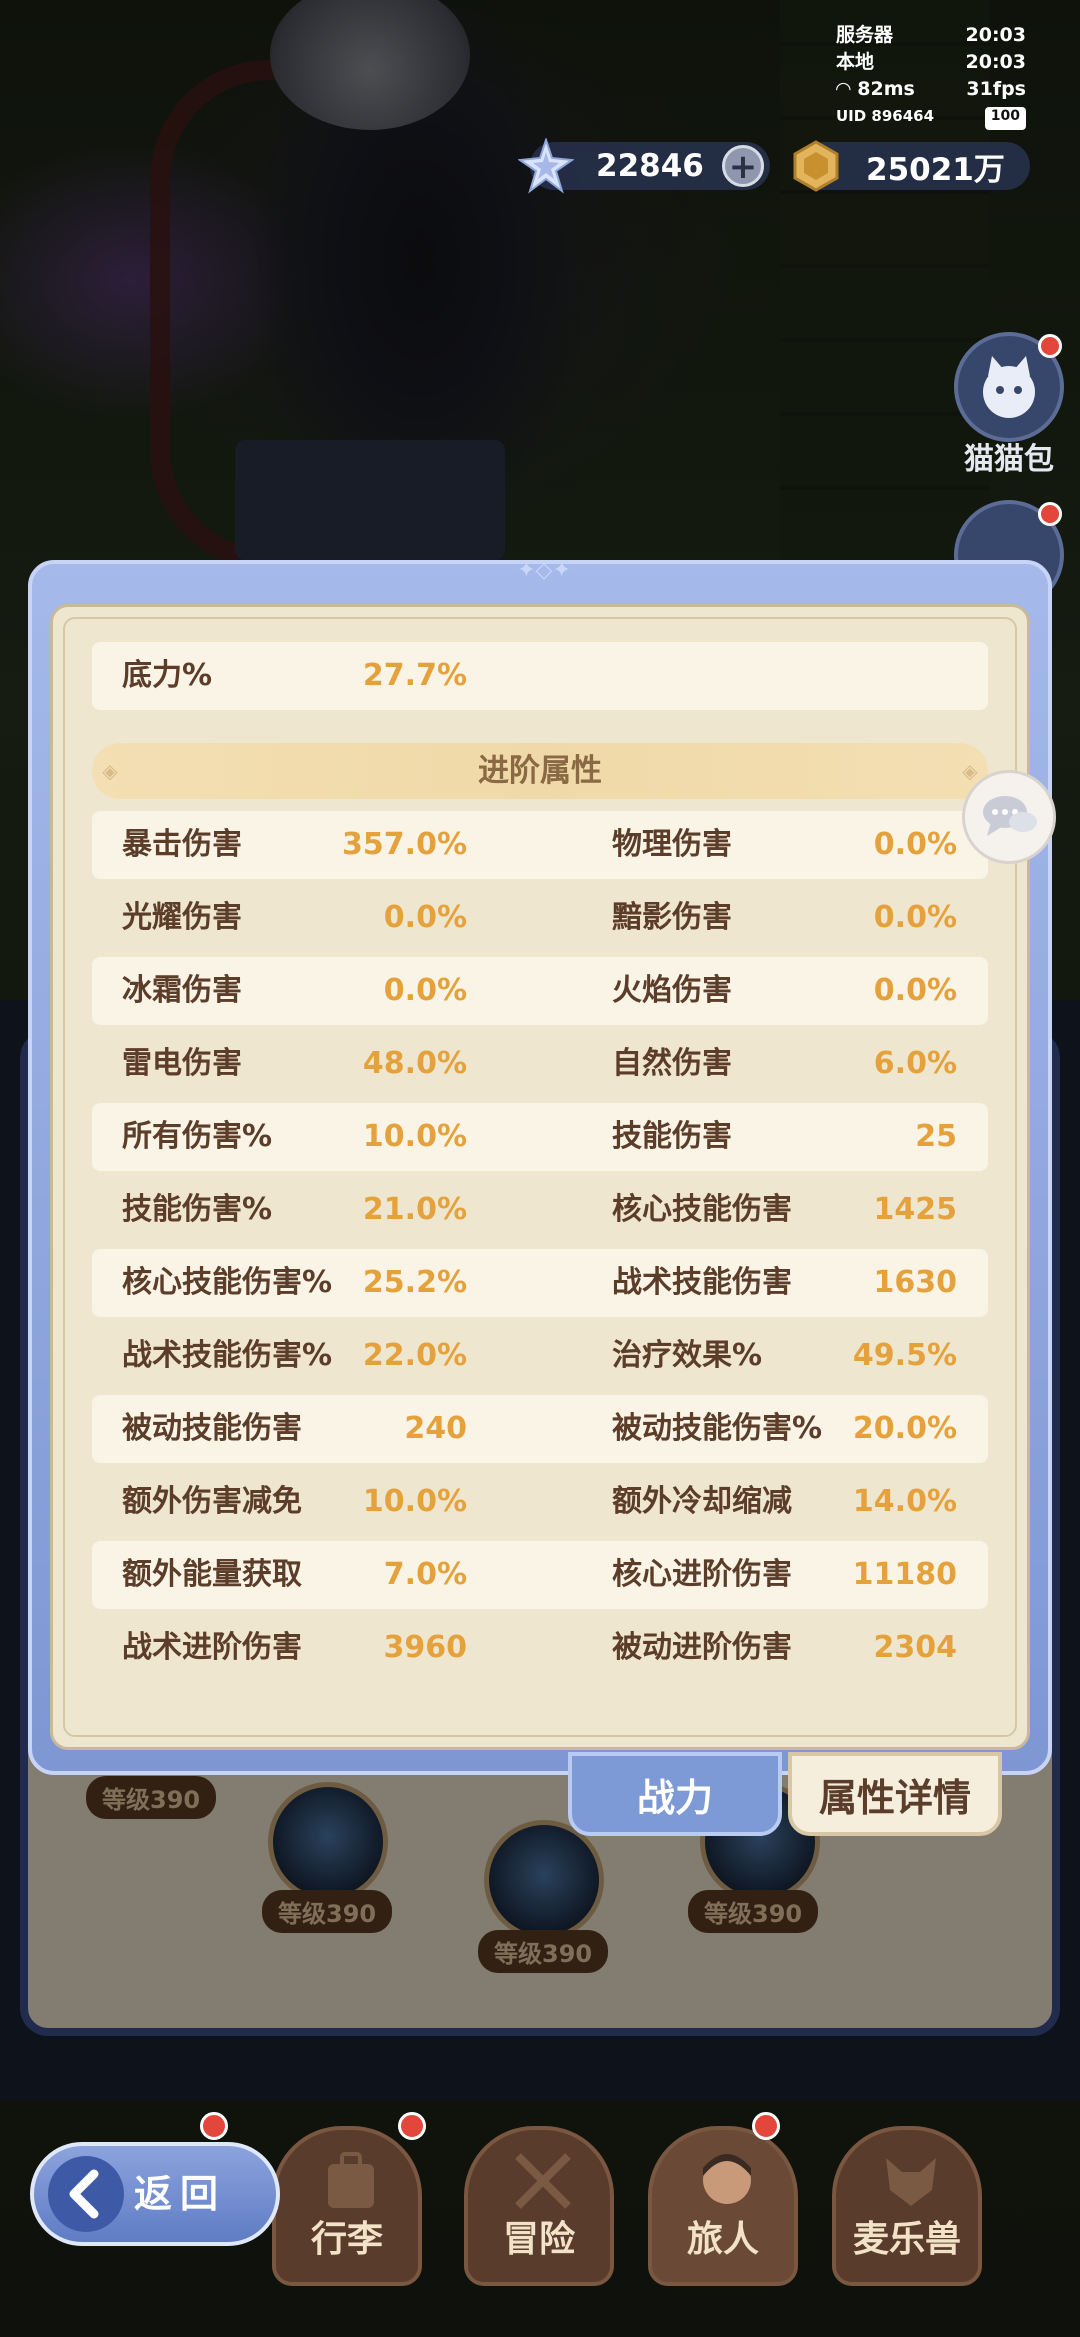 The image size is (1080, 2337). I want to click on local-label: 本地, so click(855, 62).